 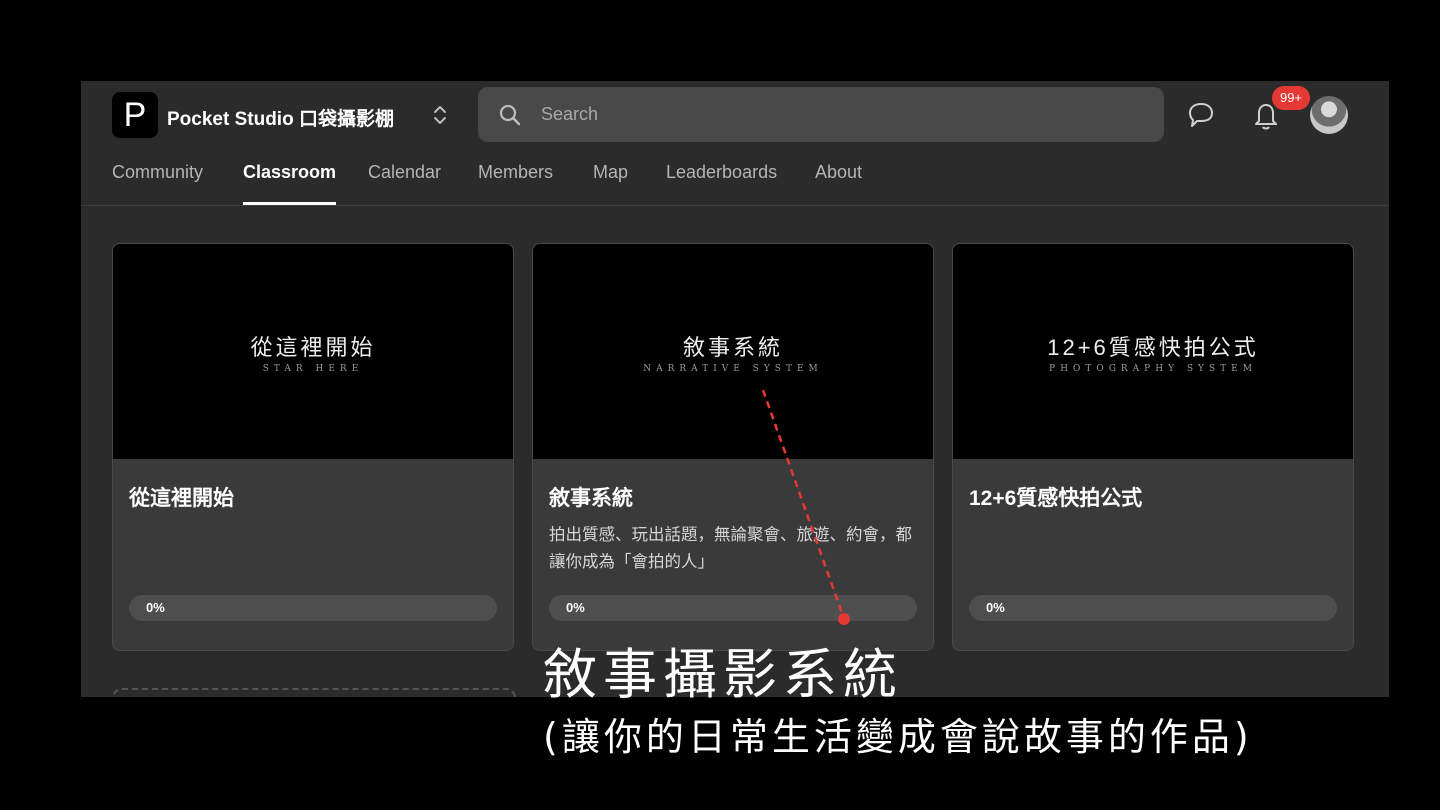 What do you see at coordinates (803, 503) in the screenshot?
I see `annotation-dashed-line` at bounding box center [803, 503].